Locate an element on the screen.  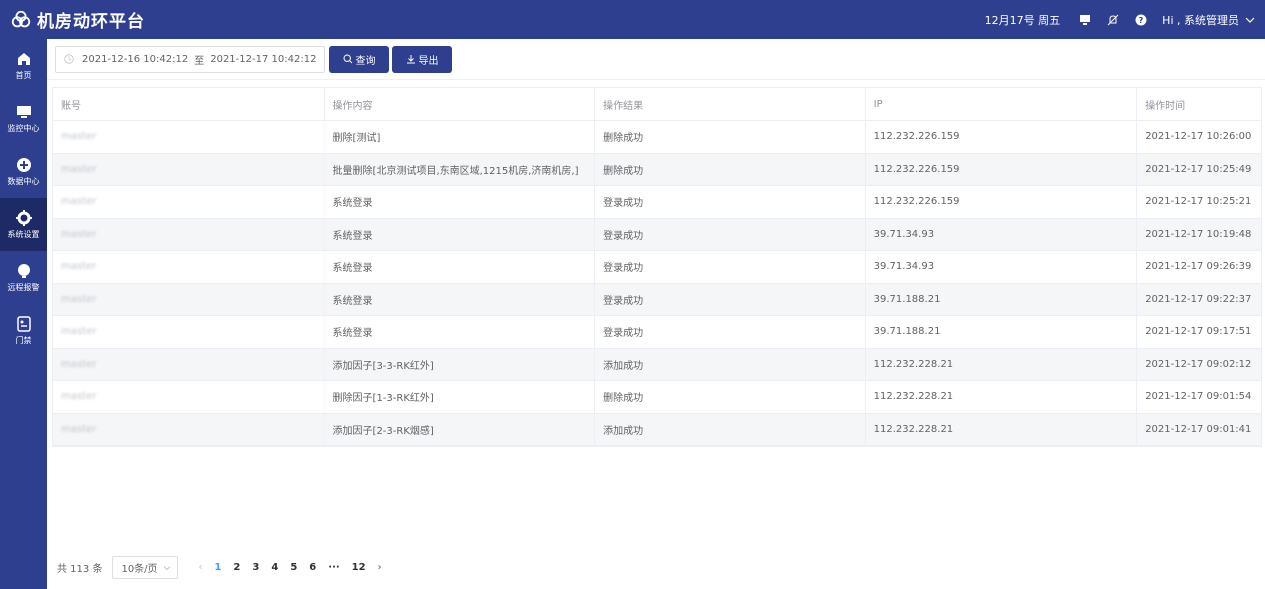
time-cell: 2021-12-17 09:01:54 is located at coordinates (1198, 397).